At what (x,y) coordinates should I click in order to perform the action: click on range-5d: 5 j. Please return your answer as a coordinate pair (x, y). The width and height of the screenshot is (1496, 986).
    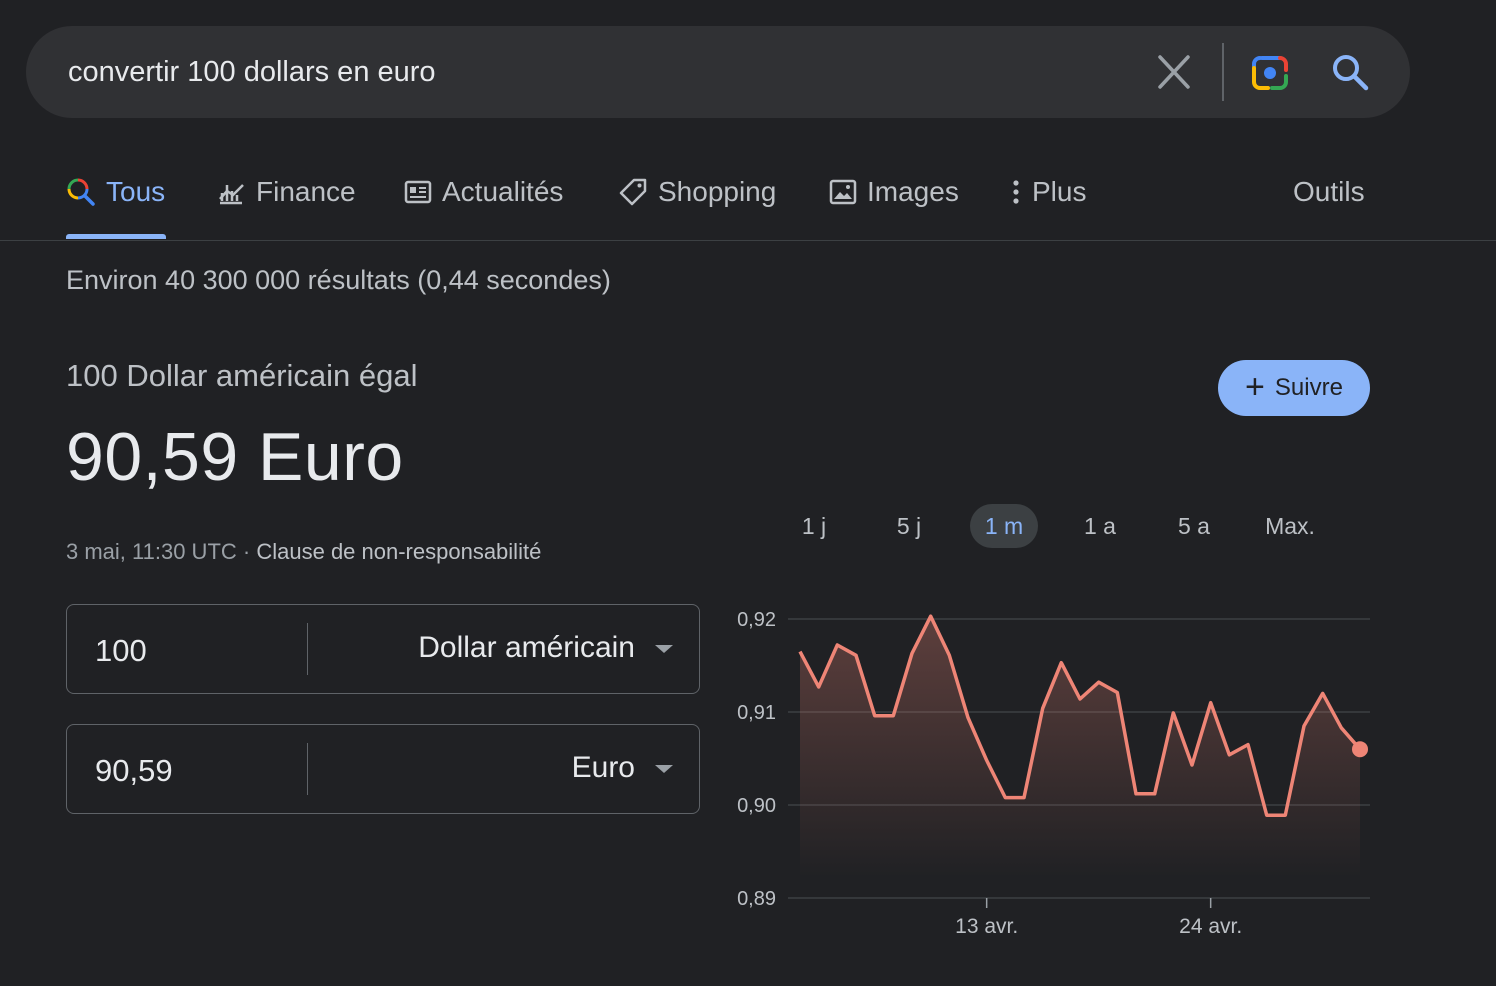
    Looking at the image, I should click on (909, 526).